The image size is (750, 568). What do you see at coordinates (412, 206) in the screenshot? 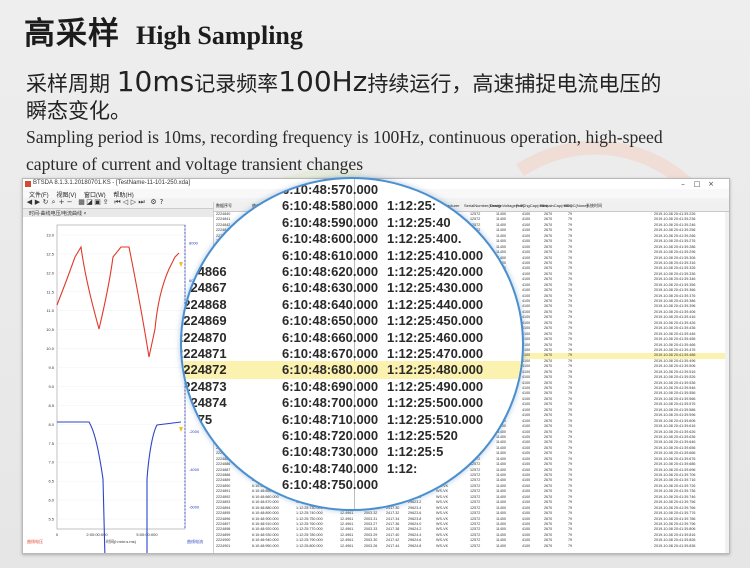
I see `magnified-cell: 1:12:25:` at bounding box center [412, 206].